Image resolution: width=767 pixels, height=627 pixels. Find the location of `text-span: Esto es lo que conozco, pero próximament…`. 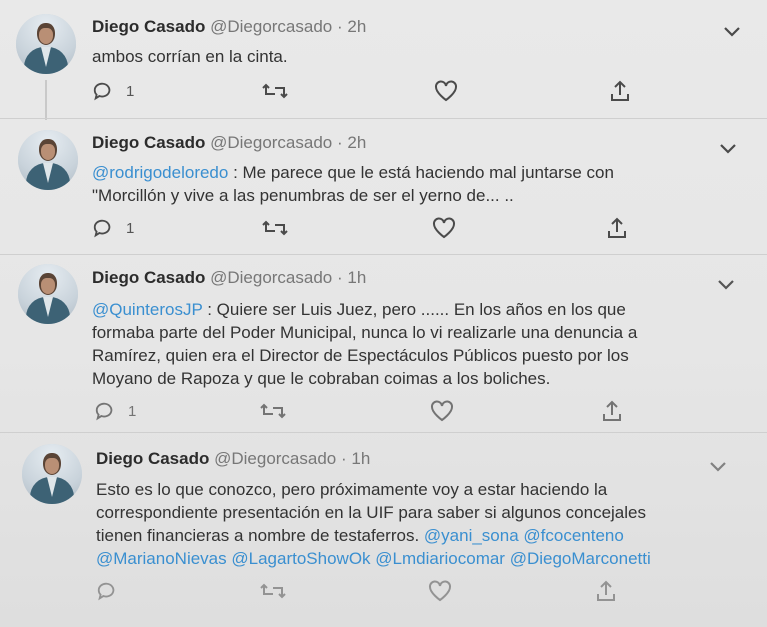

text-span: Esto es lo que conozco, pero próximament… is located at coordinates (352, 489).